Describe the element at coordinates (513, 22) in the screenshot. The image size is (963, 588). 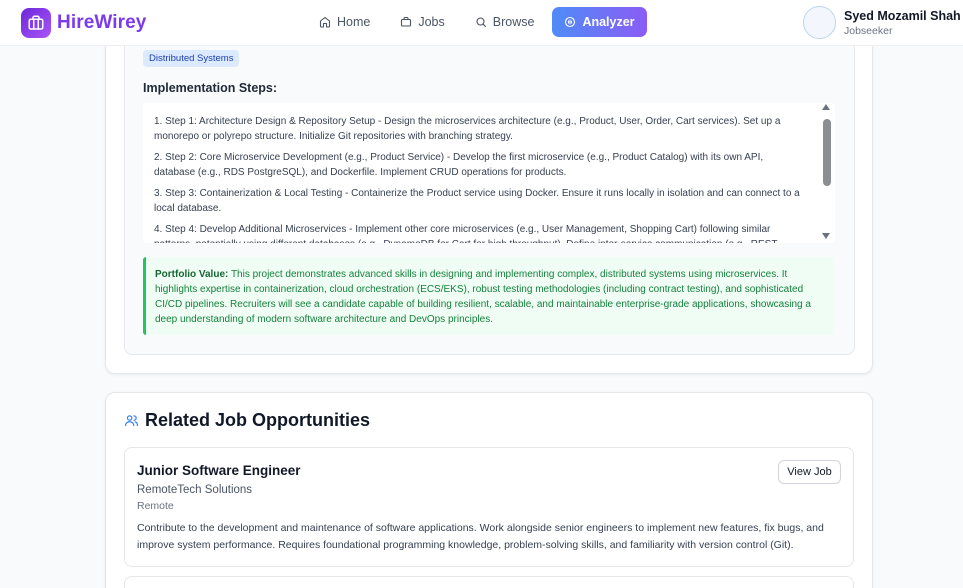
I see `nav-item-label: Browse` at that location.